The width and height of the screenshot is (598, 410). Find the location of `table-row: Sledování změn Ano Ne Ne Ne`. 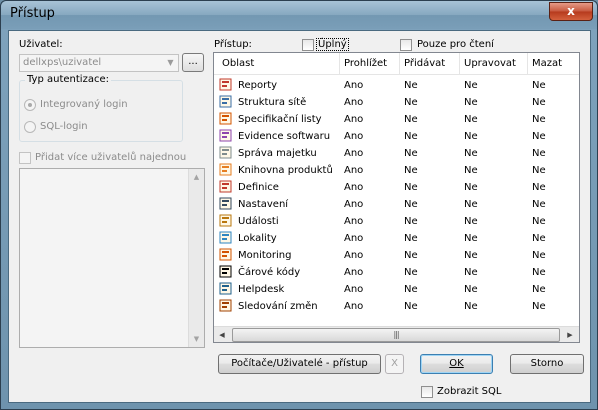

table-row: Sledování změn Ano Ne Ne Ne is located at coordinates (396, 306).